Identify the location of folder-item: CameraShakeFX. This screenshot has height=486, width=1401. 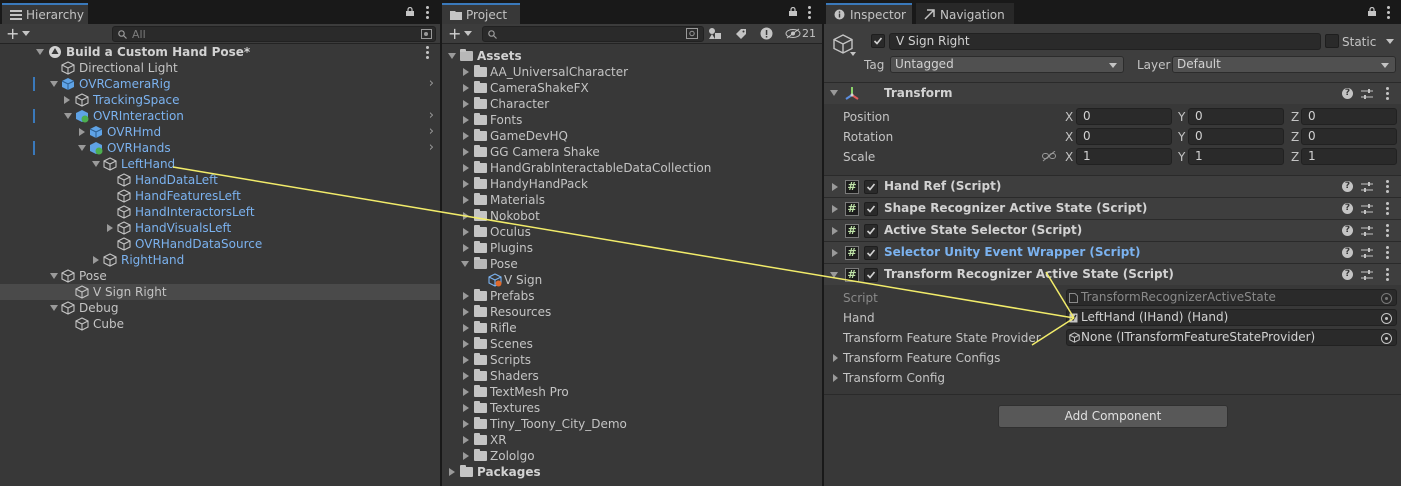
(632, 88).